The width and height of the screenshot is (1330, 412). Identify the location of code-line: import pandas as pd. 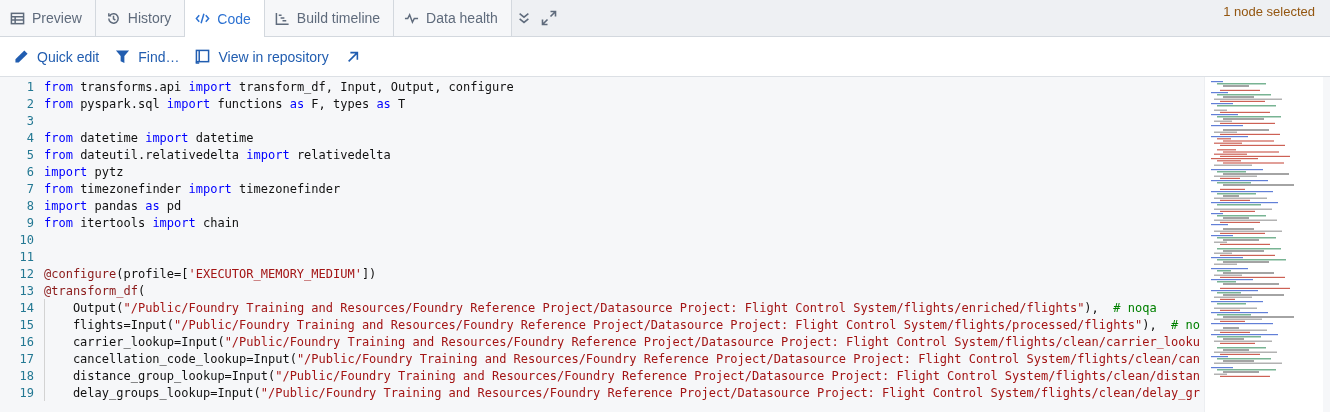
(113, 205).